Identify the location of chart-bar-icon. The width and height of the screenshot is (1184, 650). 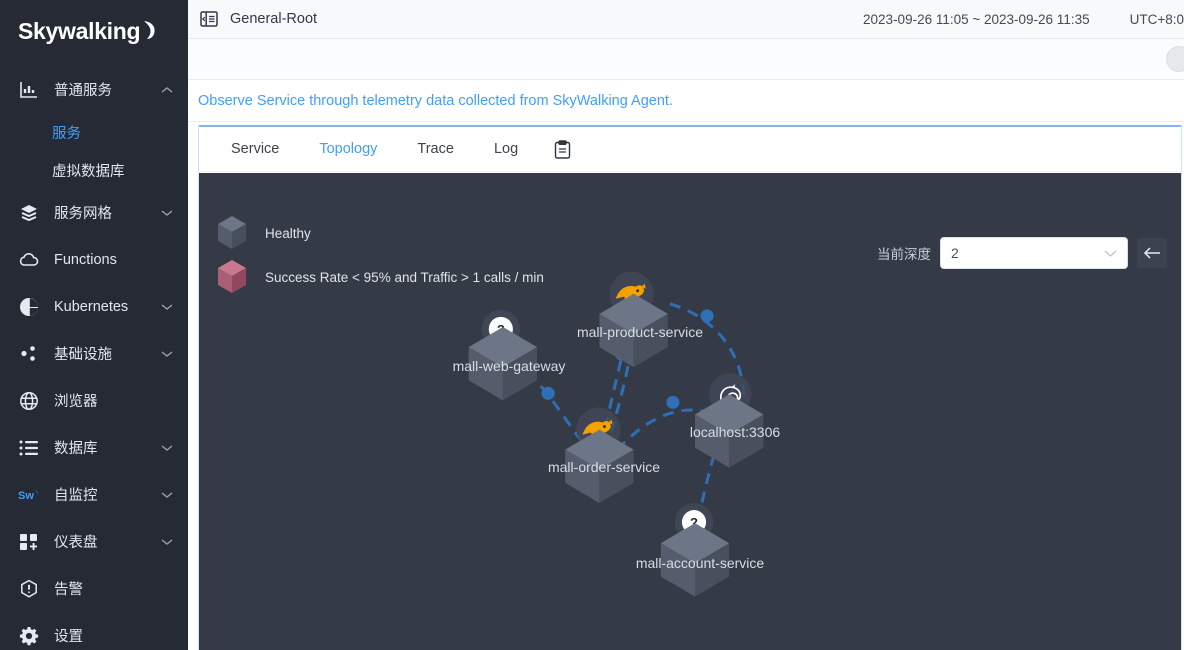
(29, 90).